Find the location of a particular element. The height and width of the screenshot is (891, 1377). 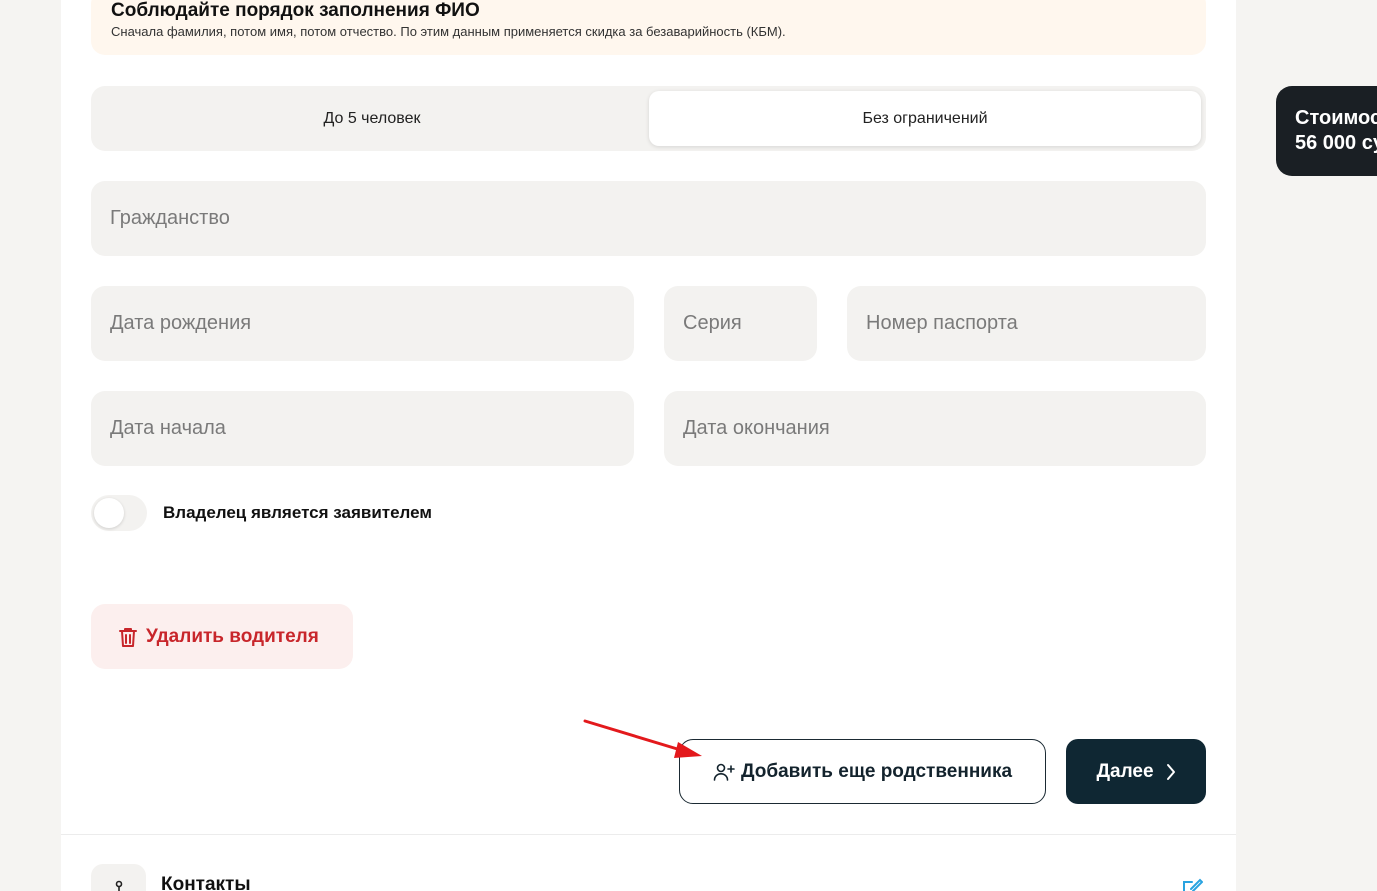

passport-number-field: Номер паспорта is located at coordinates (1026, 323).